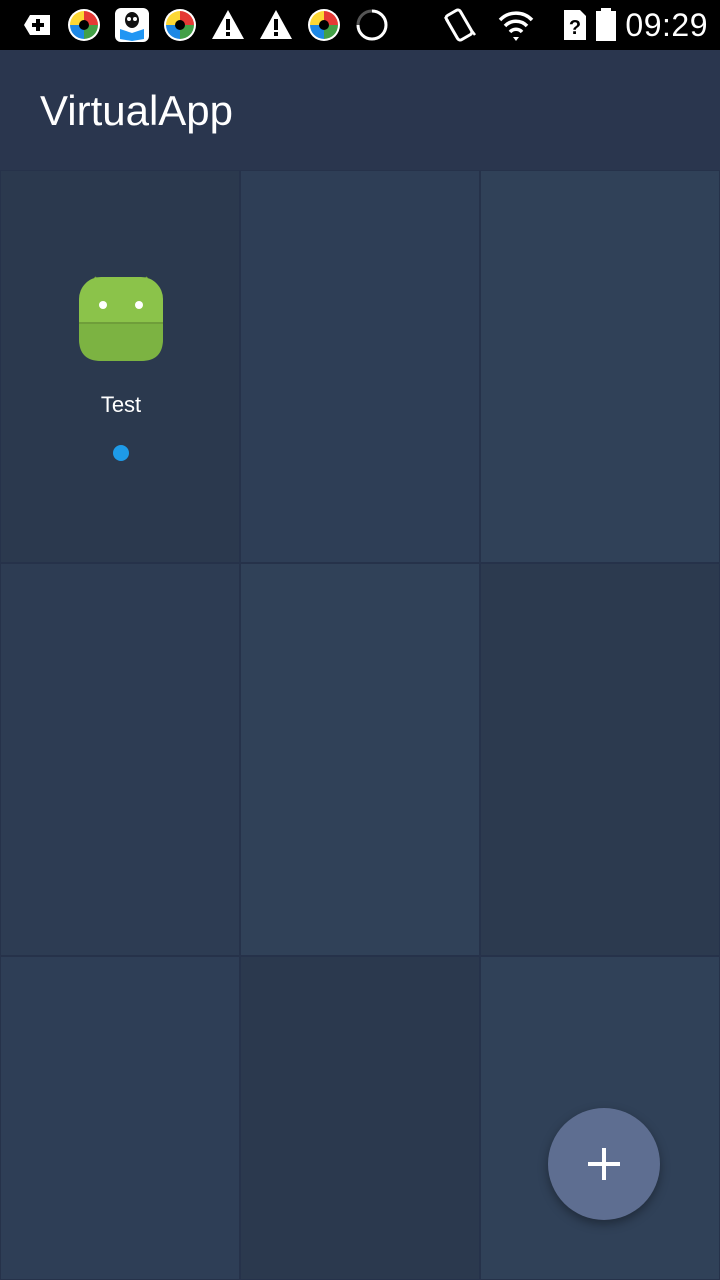 This screenshot has height=1280, width=720. What do you see at coordinates (666, 25) in the screenshot?
I see `clock-time: 09:29` at bounding box center [666, 25].